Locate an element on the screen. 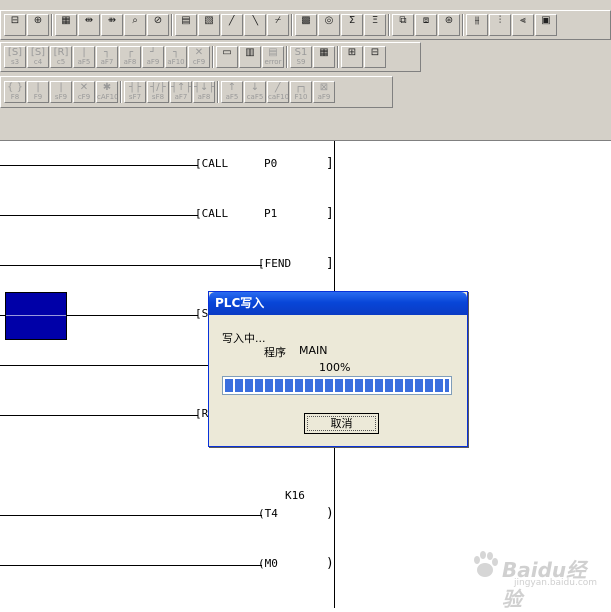  contact-sf8-icon: ┤/├ sF8 is located at coordinates (158, 92).